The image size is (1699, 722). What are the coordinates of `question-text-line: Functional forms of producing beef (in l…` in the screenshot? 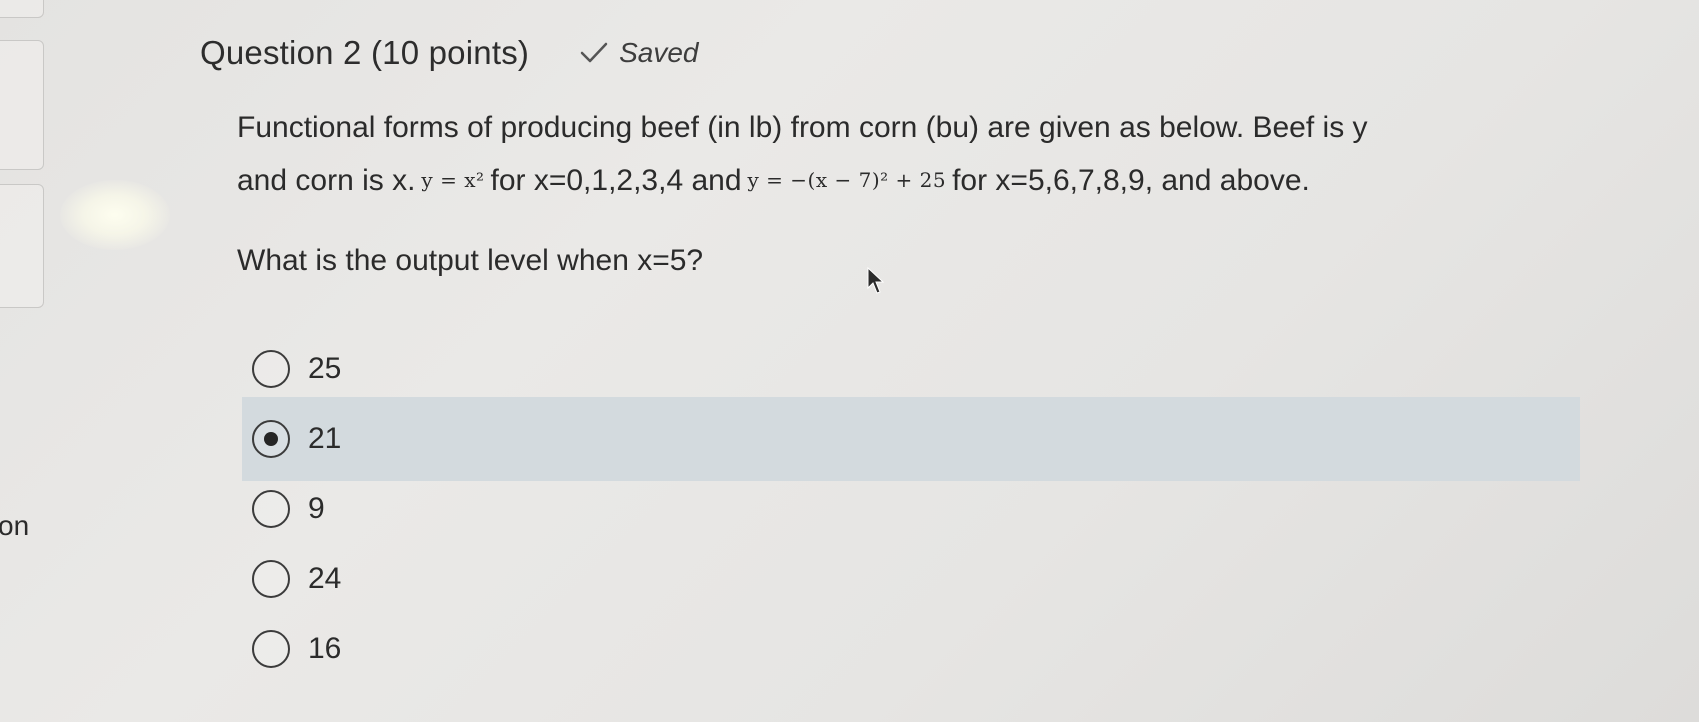 It's located at (922, 128).